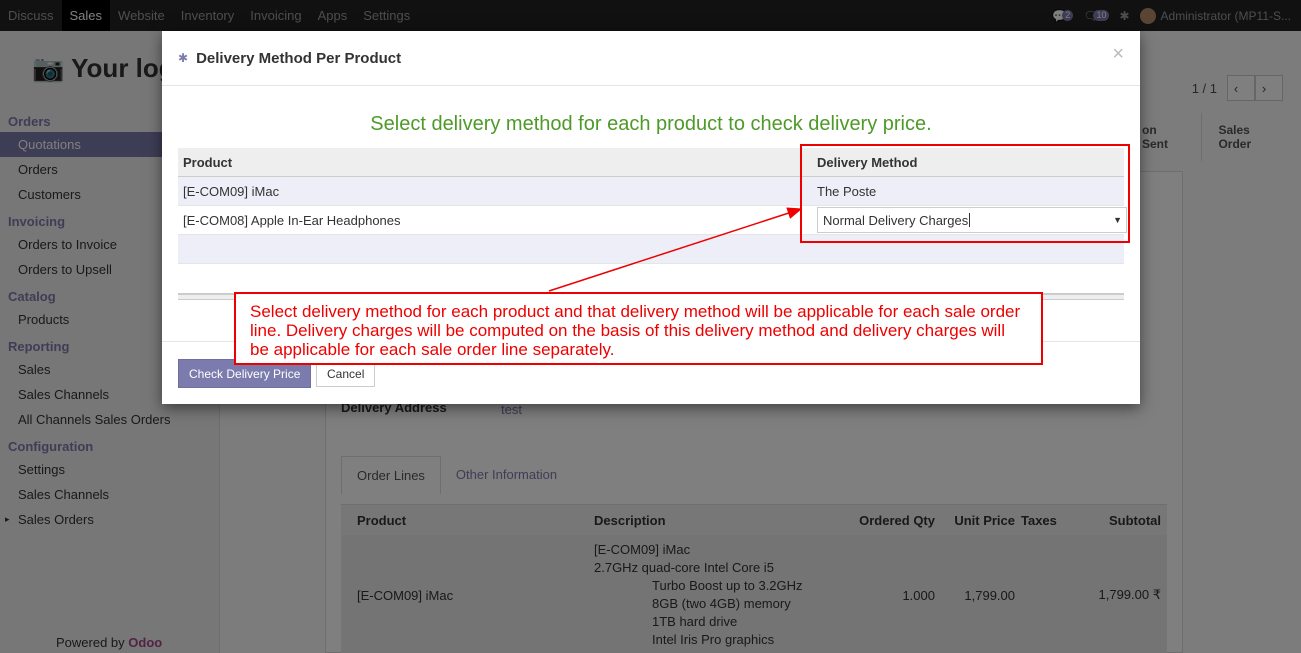  Describe the element at coordinates (231, 191) in the screenshot. I see `cell-product: [E-COM09] iMac` at that location.